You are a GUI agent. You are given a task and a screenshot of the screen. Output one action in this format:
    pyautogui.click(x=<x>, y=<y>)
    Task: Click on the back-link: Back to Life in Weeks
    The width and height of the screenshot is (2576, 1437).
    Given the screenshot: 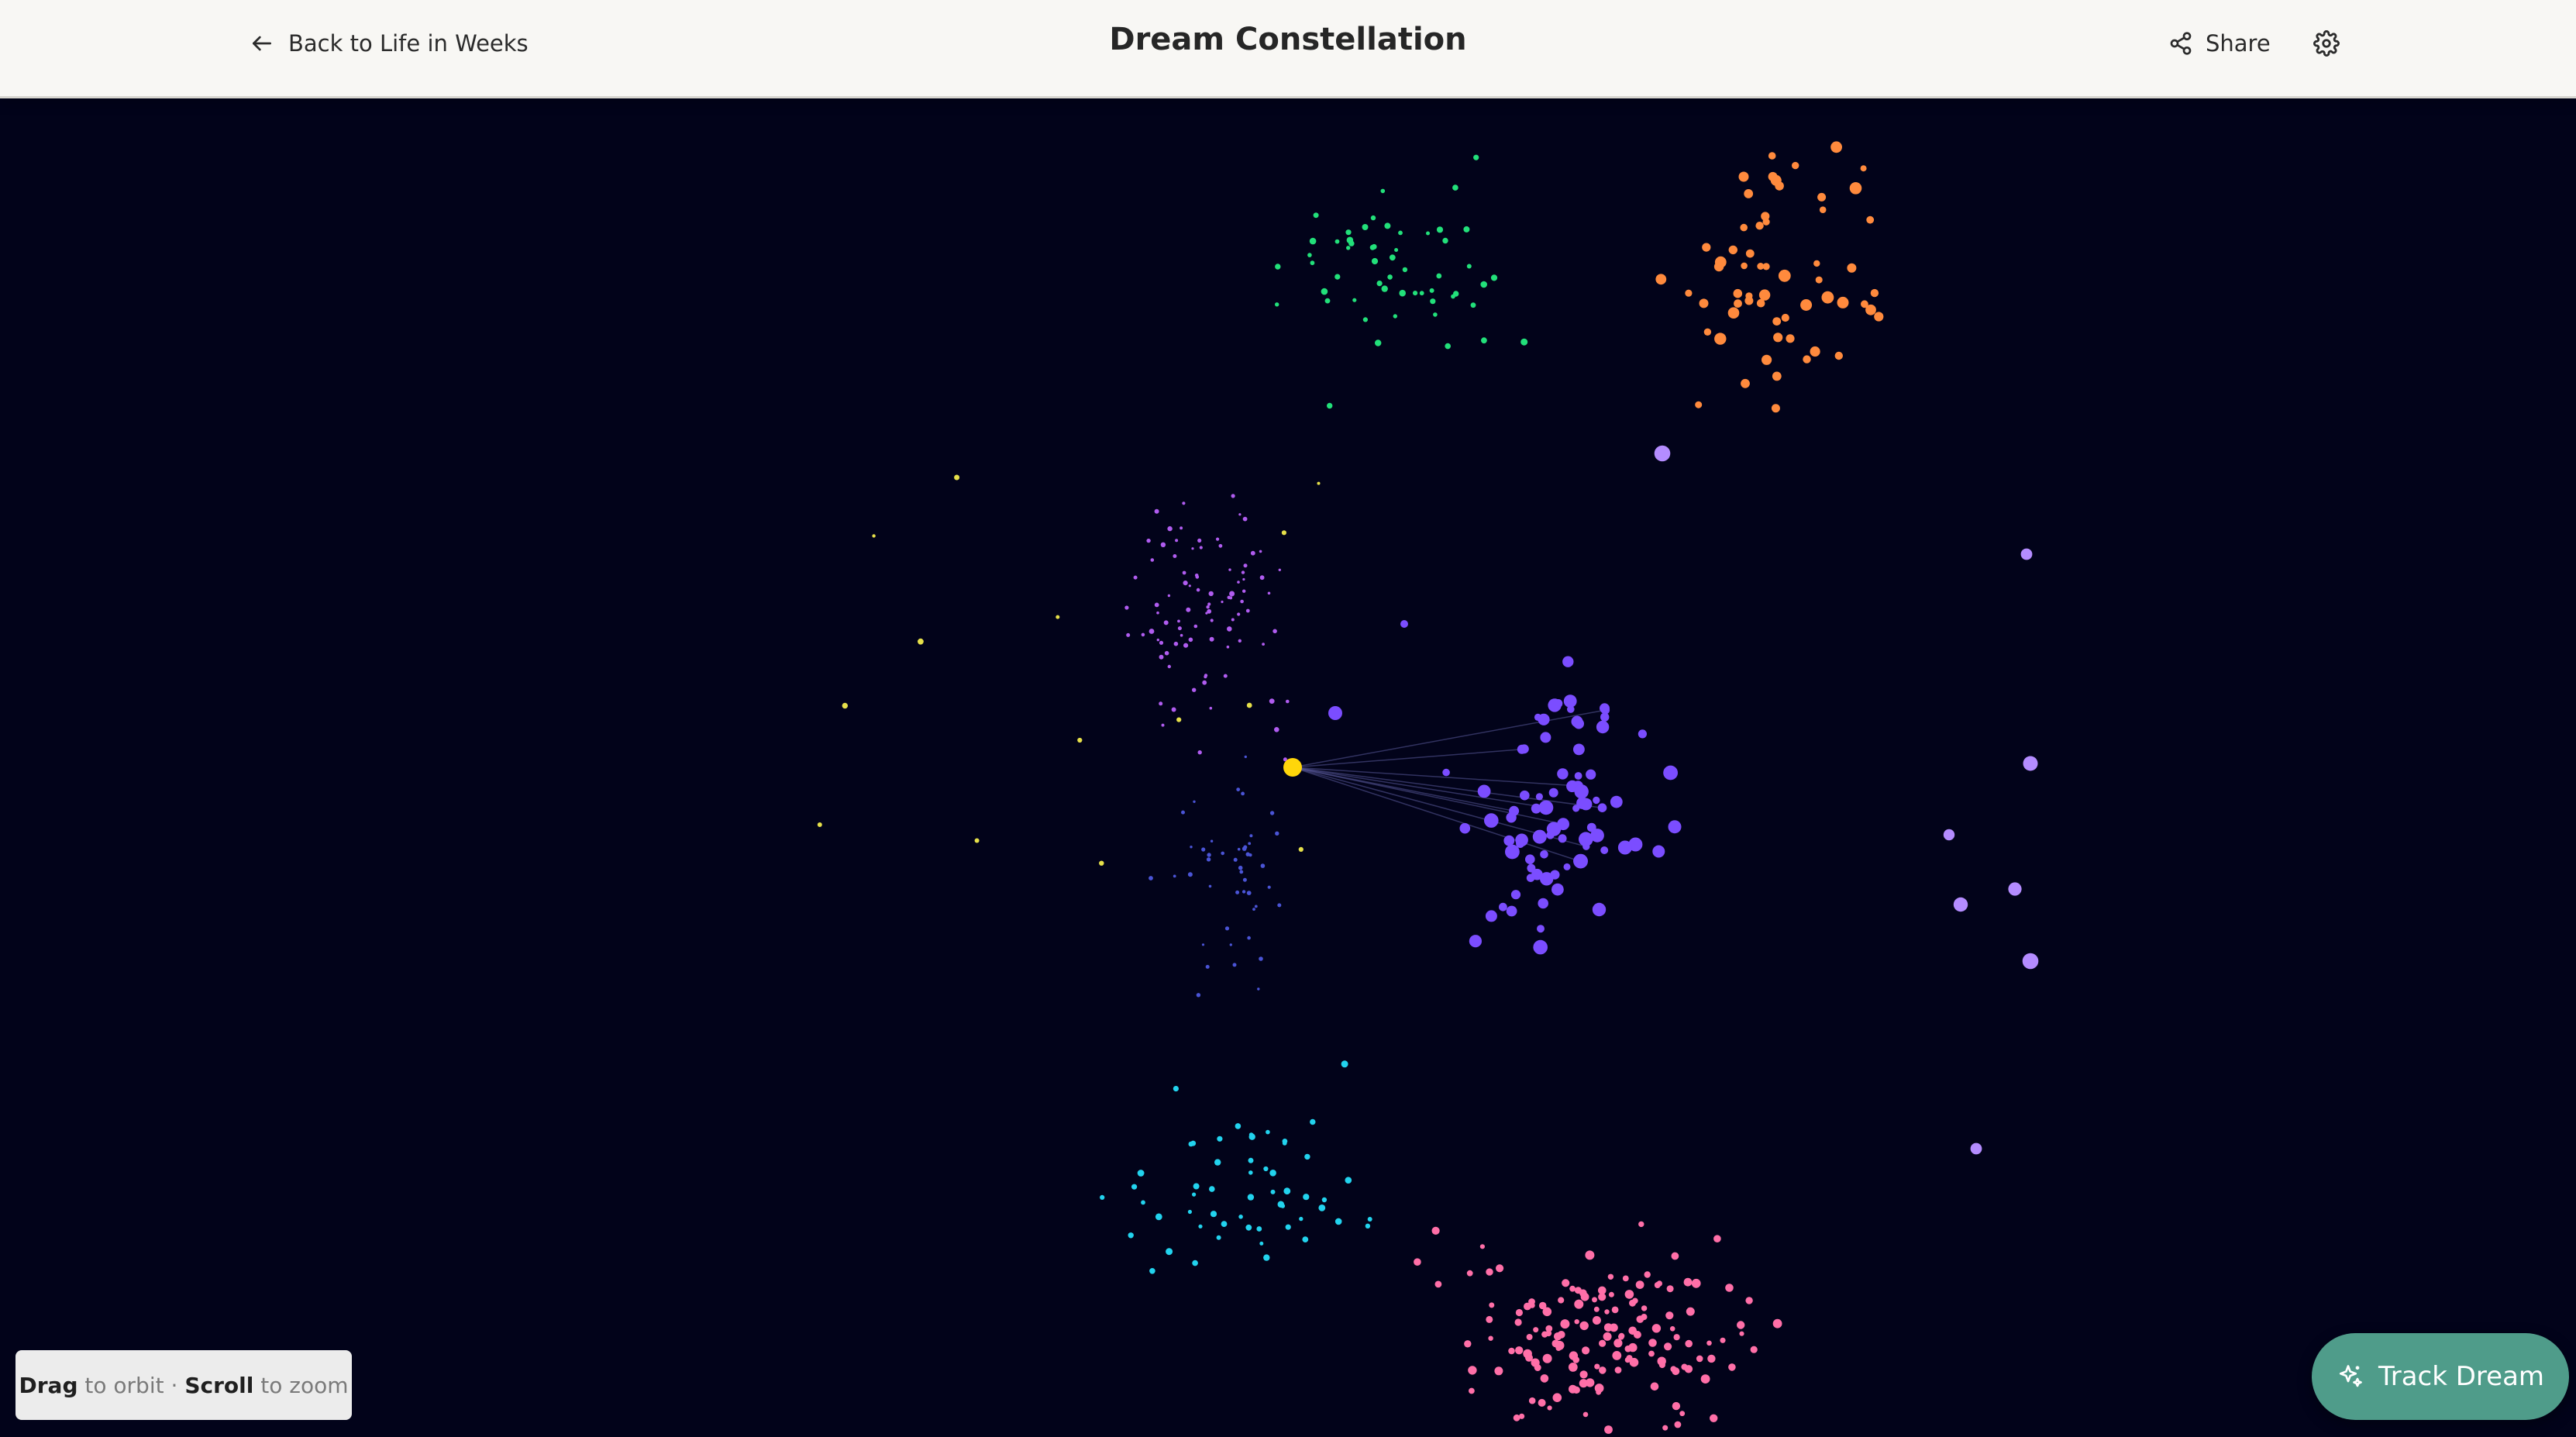 What is the action you would take?
    pyautogui.click(x=389, y=43)
    